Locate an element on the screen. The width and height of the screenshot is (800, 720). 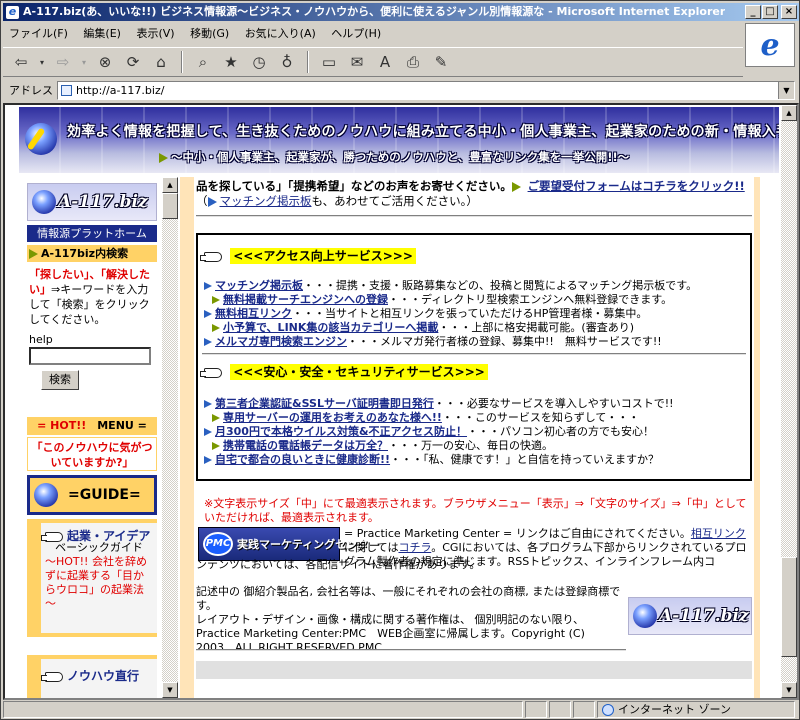
service-link-row: 専用サーバーの運用をお考えのあなた様へ!!・・・このサービスを知らずして・・・ is located at coordinates (425, 417).